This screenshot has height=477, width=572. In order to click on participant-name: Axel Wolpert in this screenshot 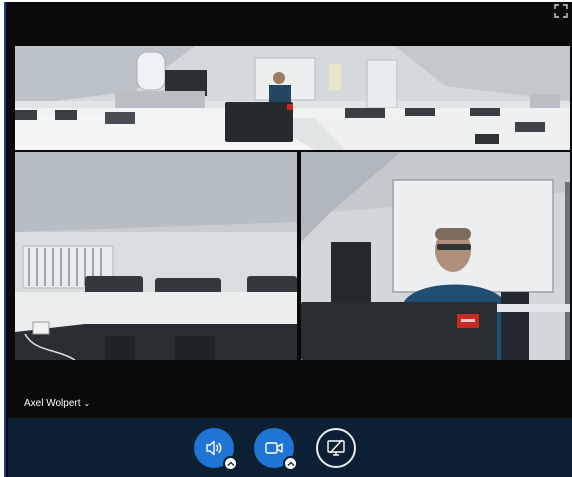, I will do `click(52, 403)`.